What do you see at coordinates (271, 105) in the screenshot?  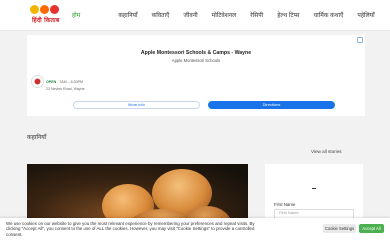 I see `ad-directions-button: Directions` at bounding box center [271, 105].